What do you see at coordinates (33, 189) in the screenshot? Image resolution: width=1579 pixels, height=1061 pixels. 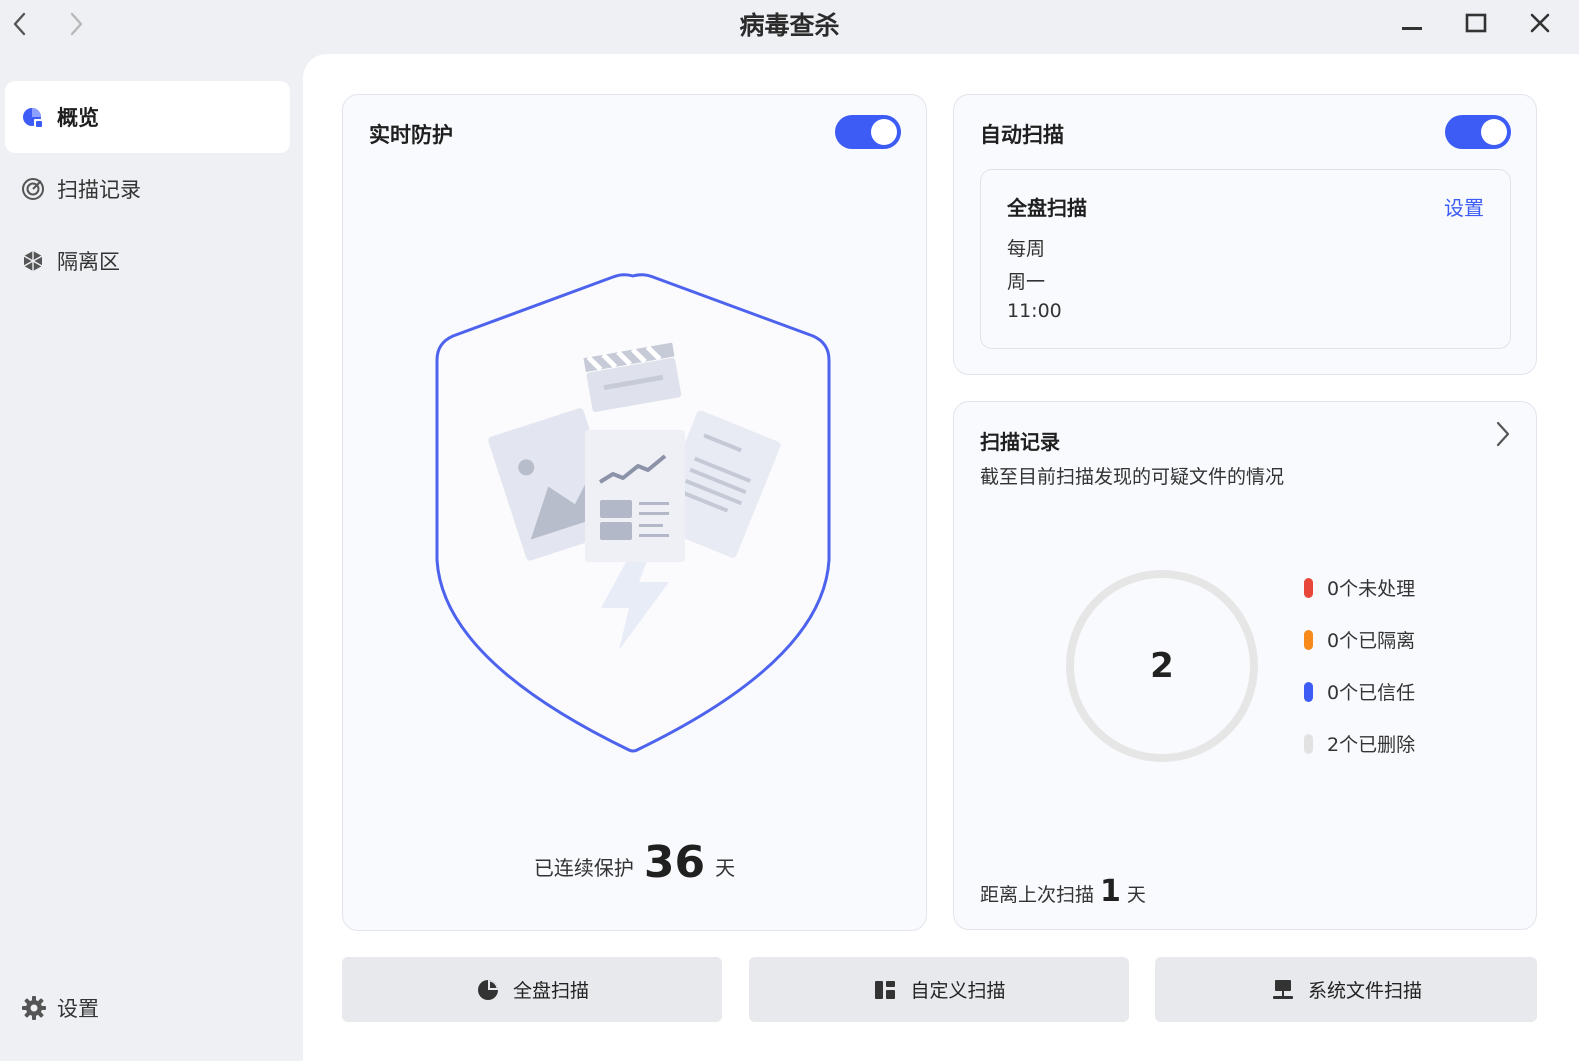 I see `scan-record-icon` at bounding box center [33, 189].